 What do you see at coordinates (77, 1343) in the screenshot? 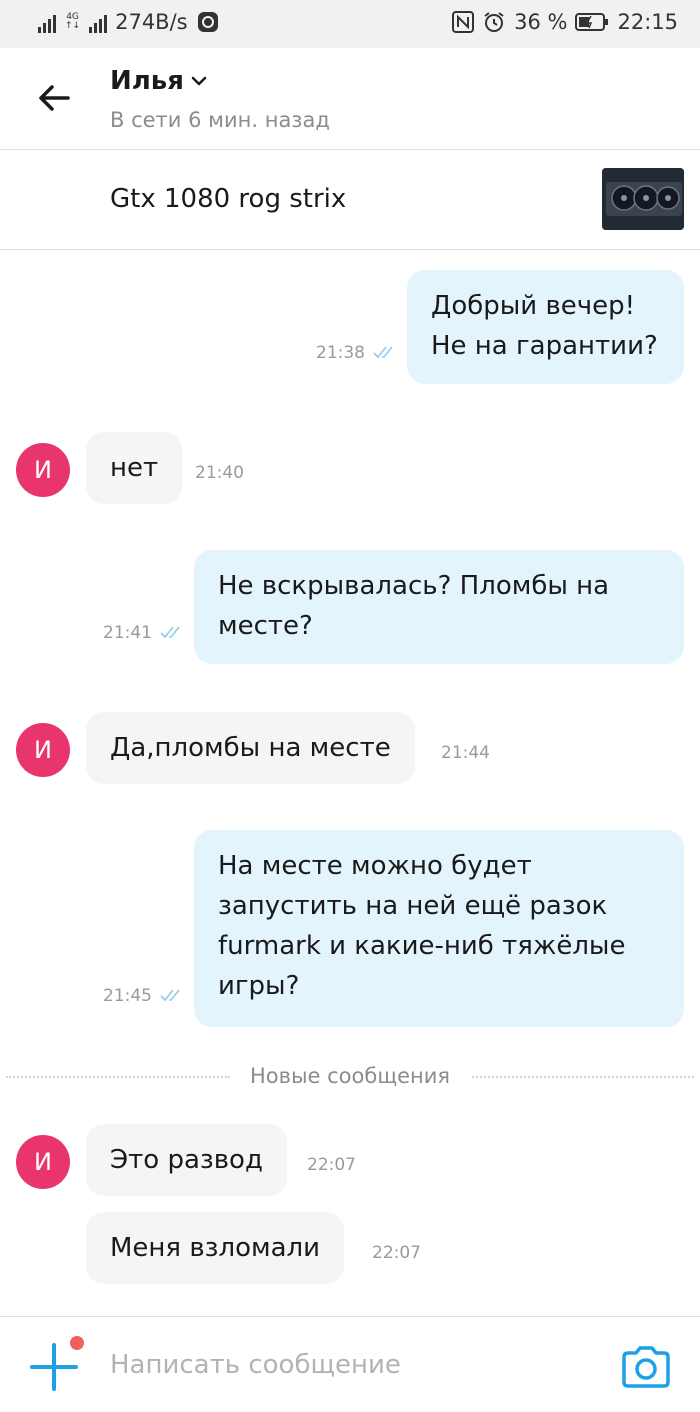
I see `notification-dot` at bounding box center [77, 1343].